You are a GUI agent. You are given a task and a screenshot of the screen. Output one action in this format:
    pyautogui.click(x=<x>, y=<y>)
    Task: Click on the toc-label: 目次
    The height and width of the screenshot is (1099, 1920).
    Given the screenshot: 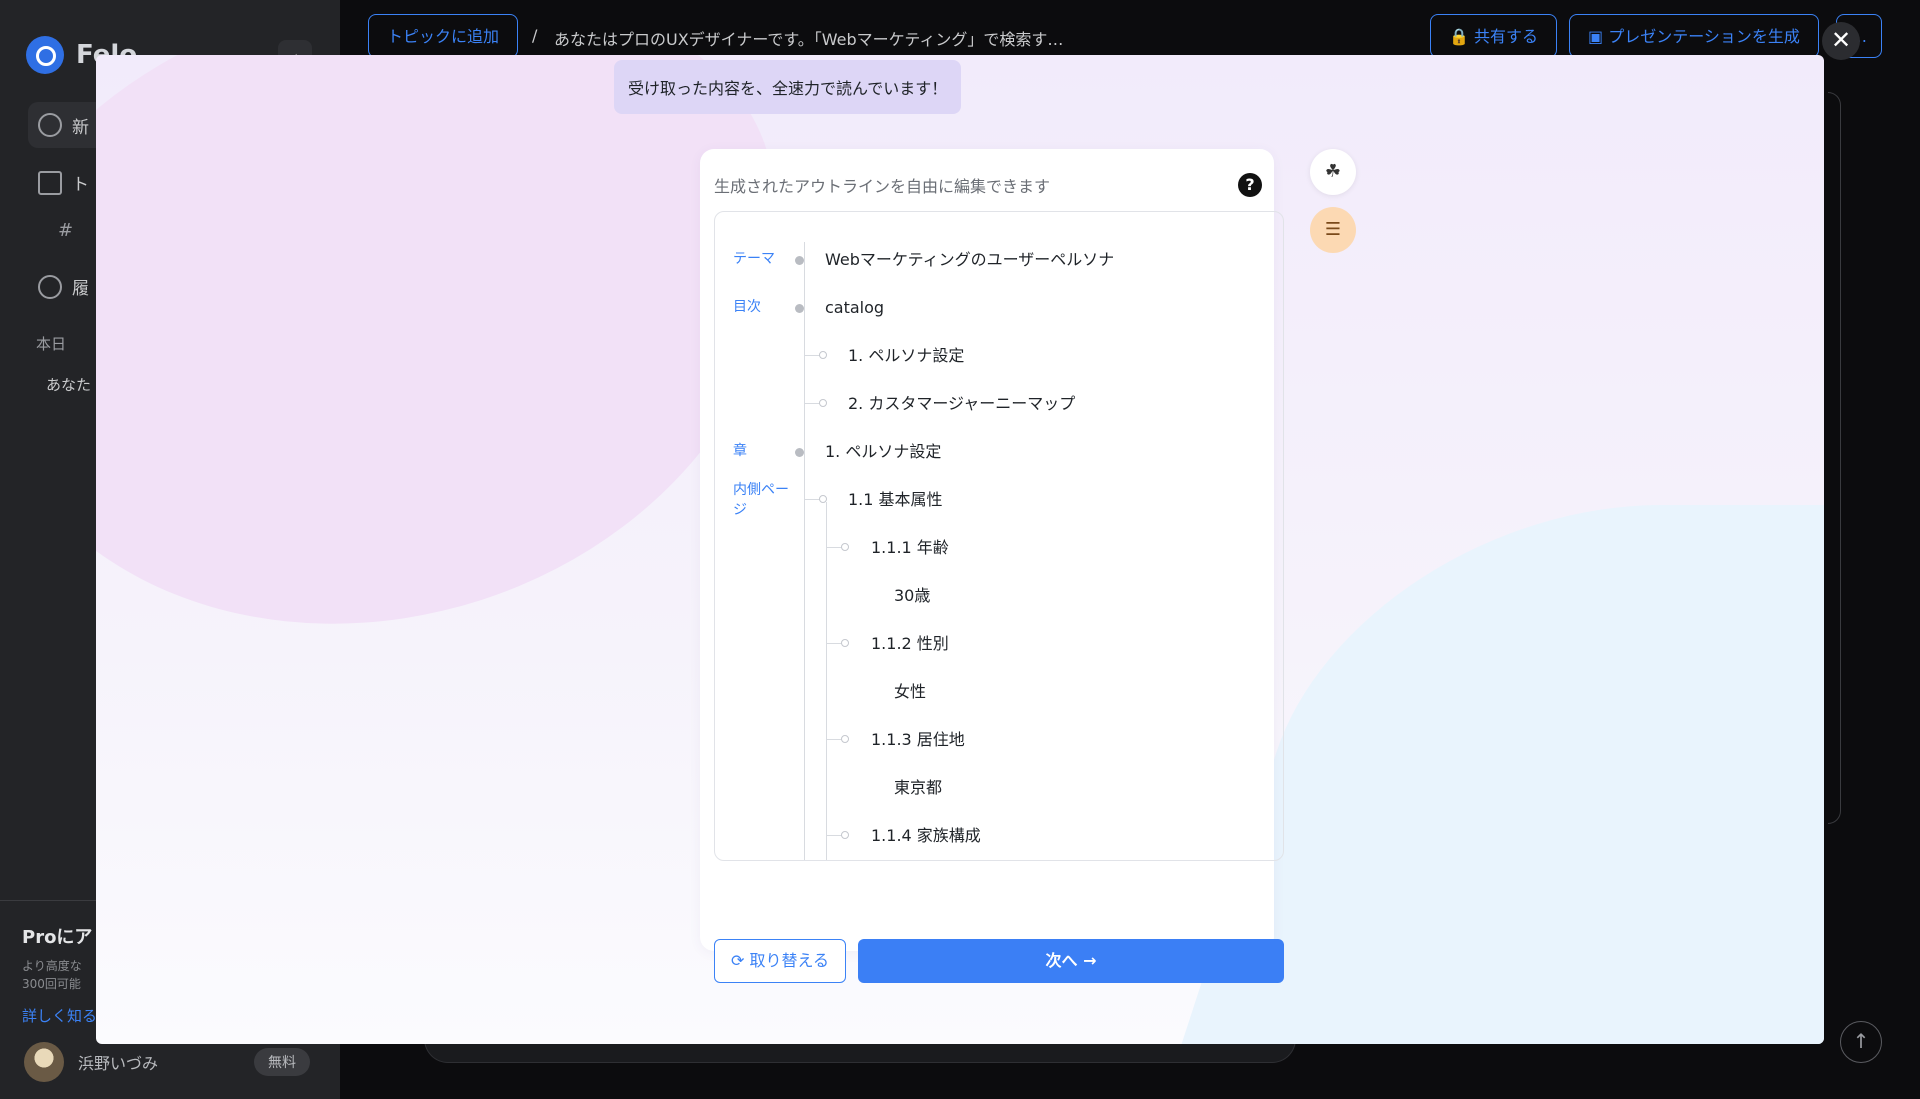 What is the action you would take?
    pyautogui.click(x=747, y=307)
    